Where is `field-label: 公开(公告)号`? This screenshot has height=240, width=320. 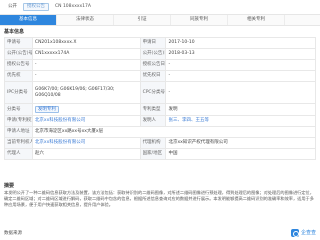 field-label: 公开(公告)号 is located at coordinates (19, 54).